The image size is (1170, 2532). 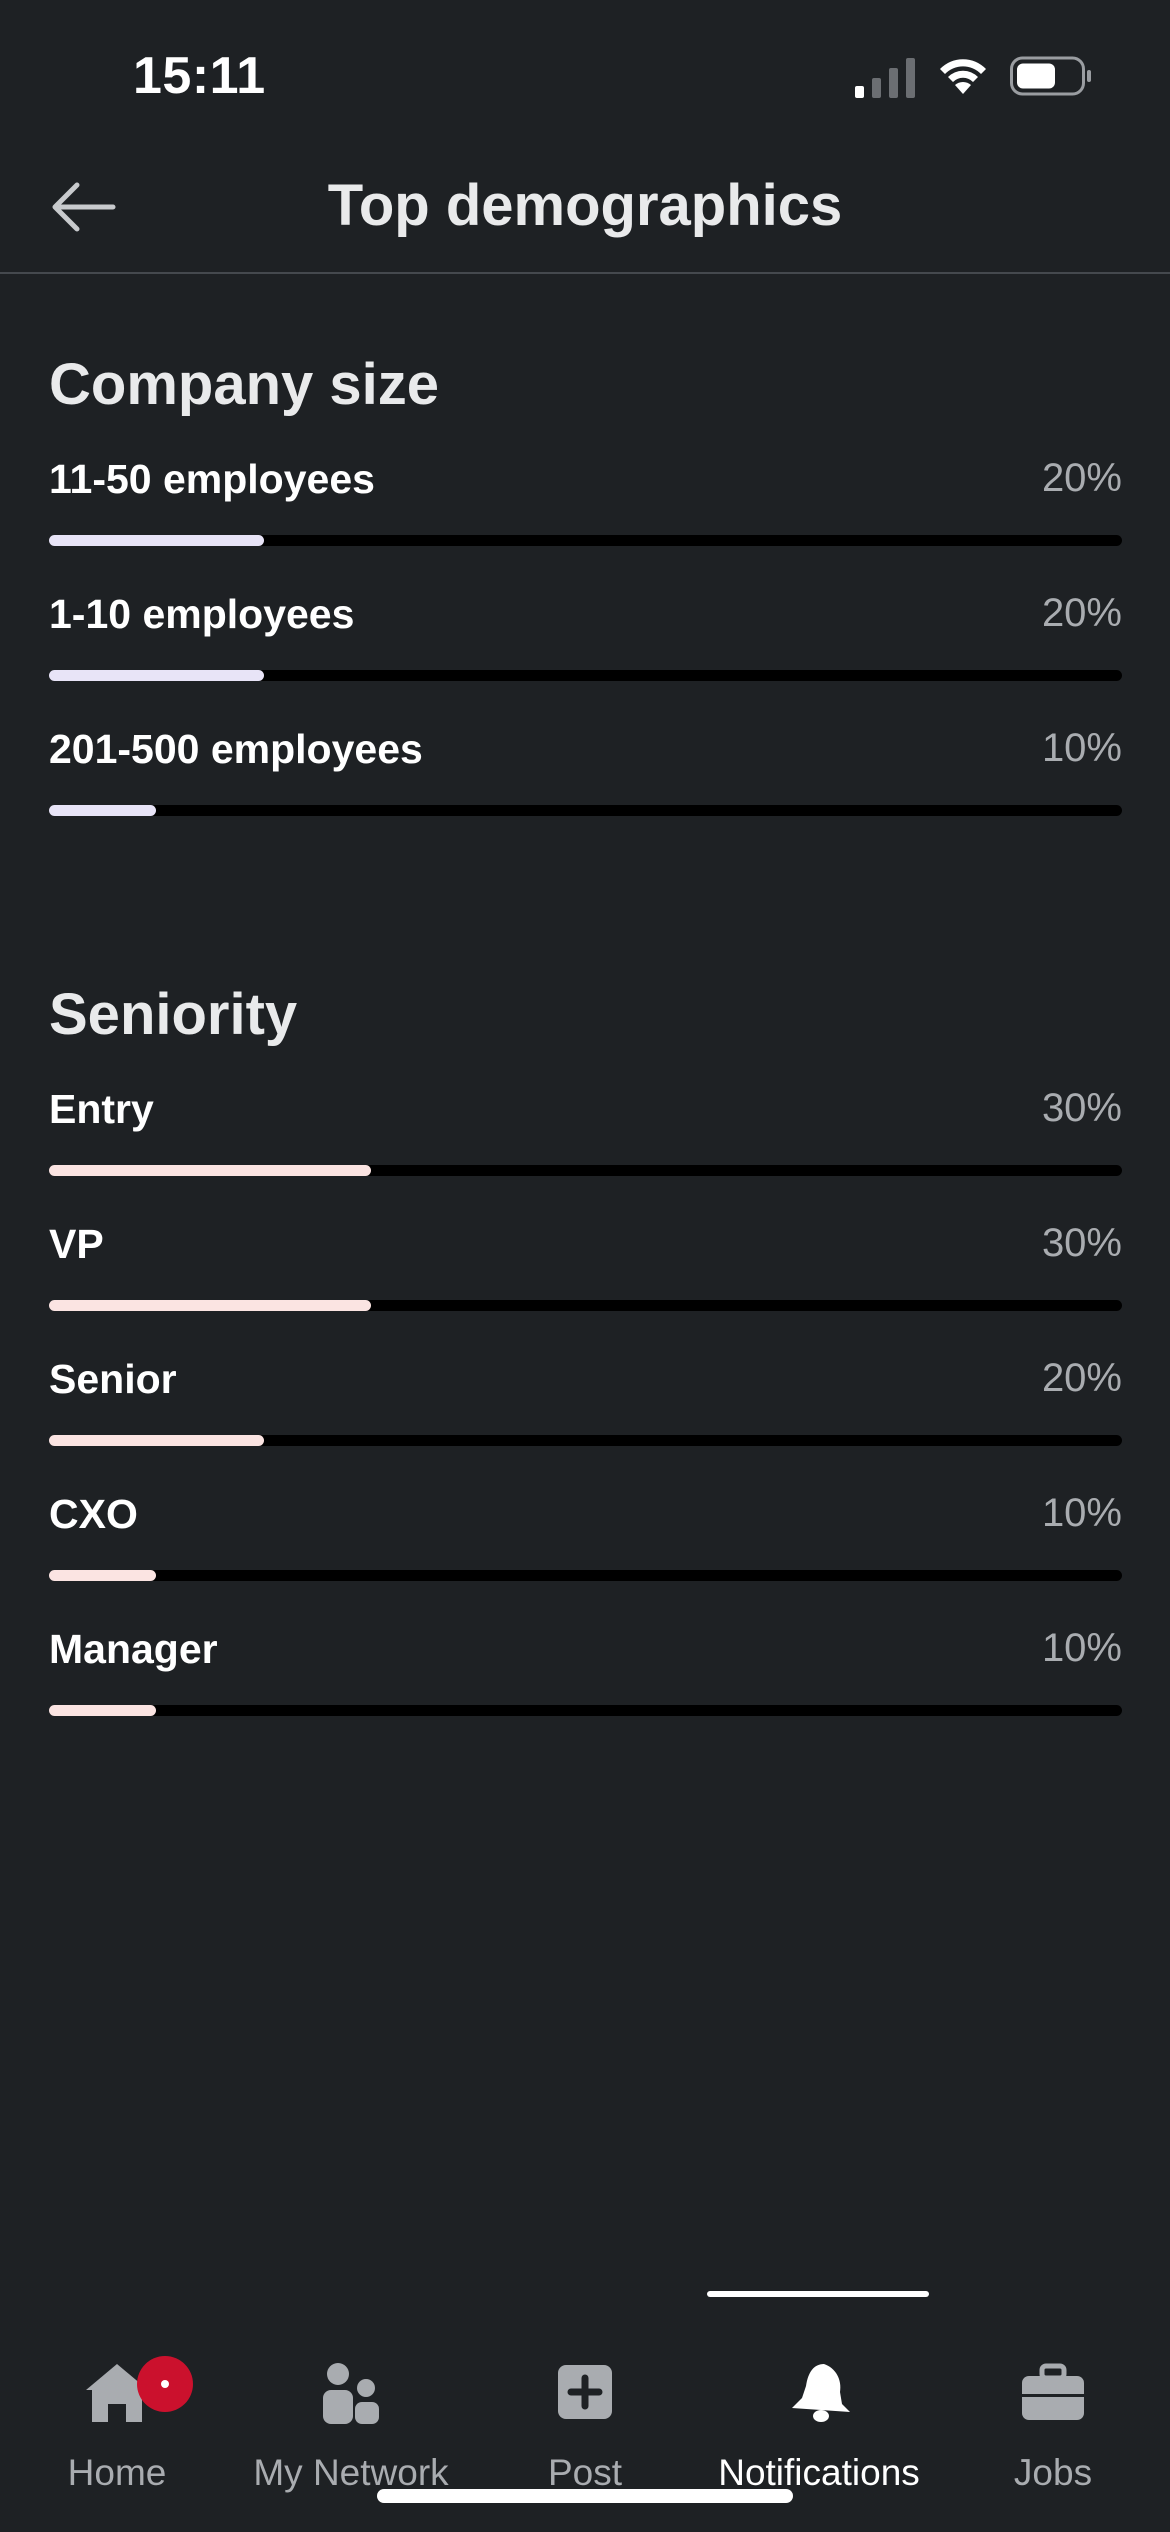 I want to click on nav-post: Post, so click(x=585, y=2405).